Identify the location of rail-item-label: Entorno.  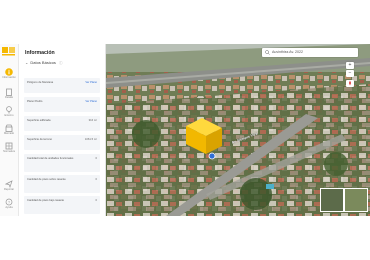
(9, 115).